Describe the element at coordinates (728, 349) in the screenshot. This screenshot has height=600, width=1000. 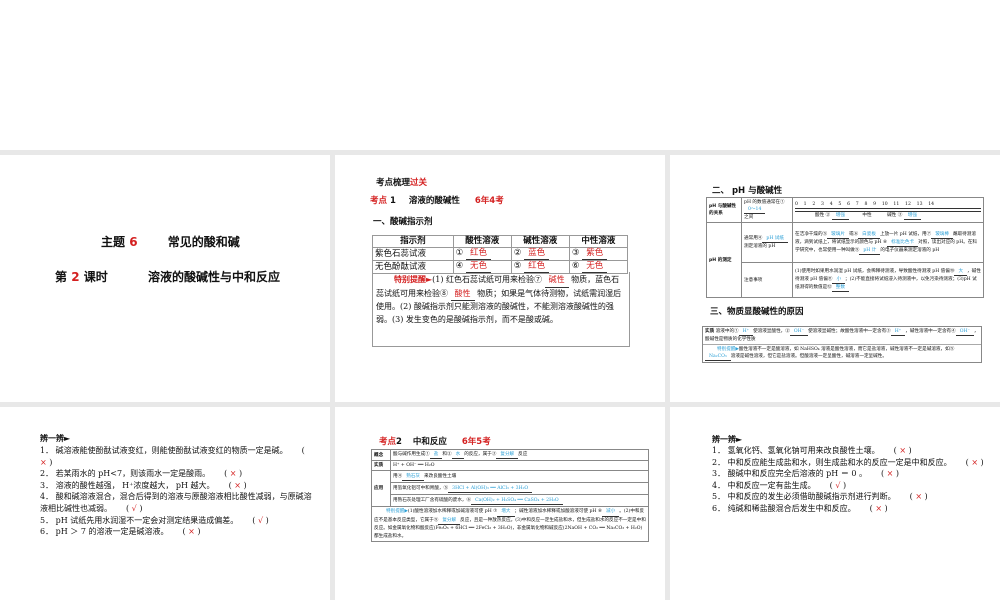
I see `tip-label: 特别提醒▶` at that location.